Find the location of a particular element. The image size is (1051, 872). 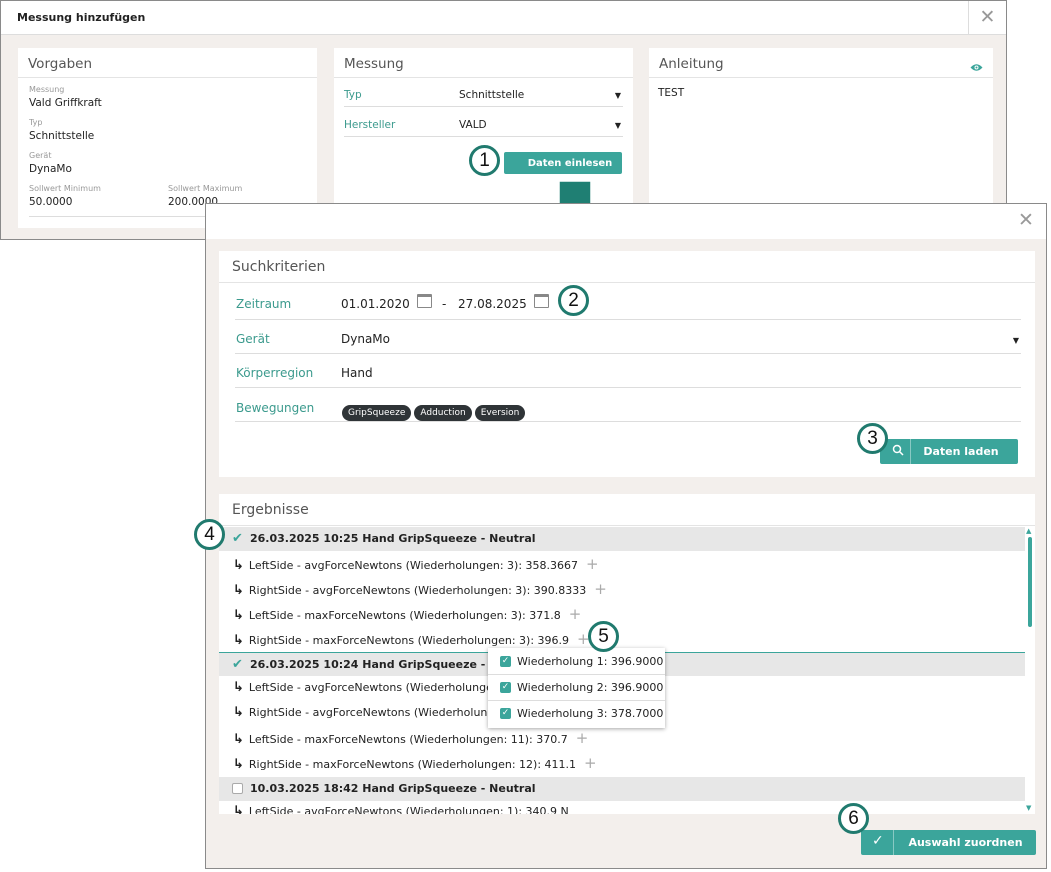

callout-4: 4 is located at coordinates (209, 534).